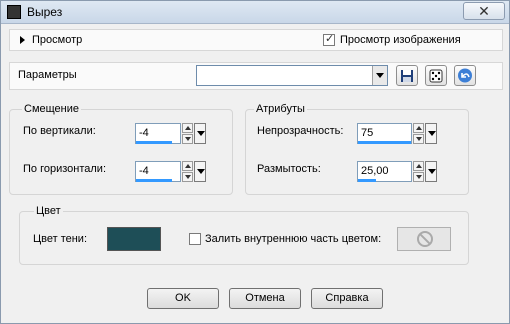 The height and width of the screenshot is (324, 510). Describe the element at coordinates (154, 142) in the screenshot. I see `vertical-slider-bar` at that location.